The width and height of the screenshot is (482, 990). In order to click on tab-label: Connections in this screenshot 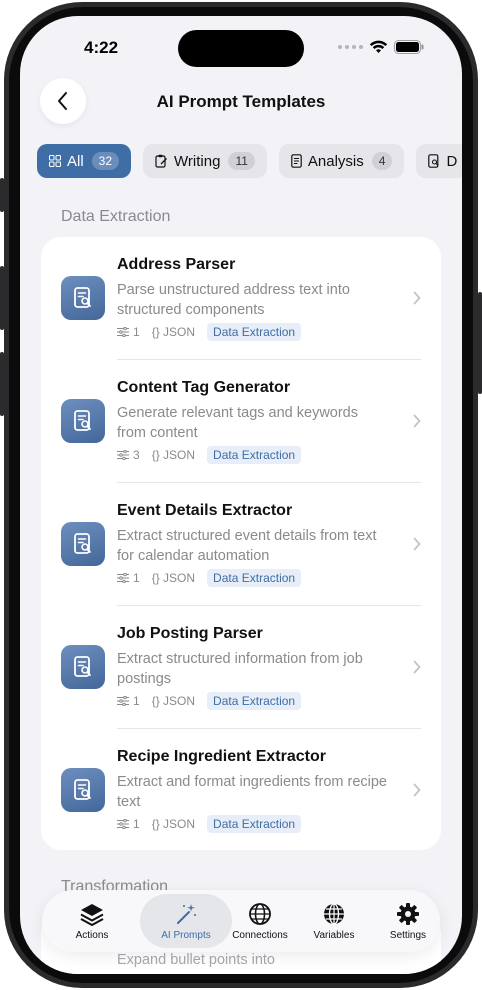, I will do `click(260, 935)`.